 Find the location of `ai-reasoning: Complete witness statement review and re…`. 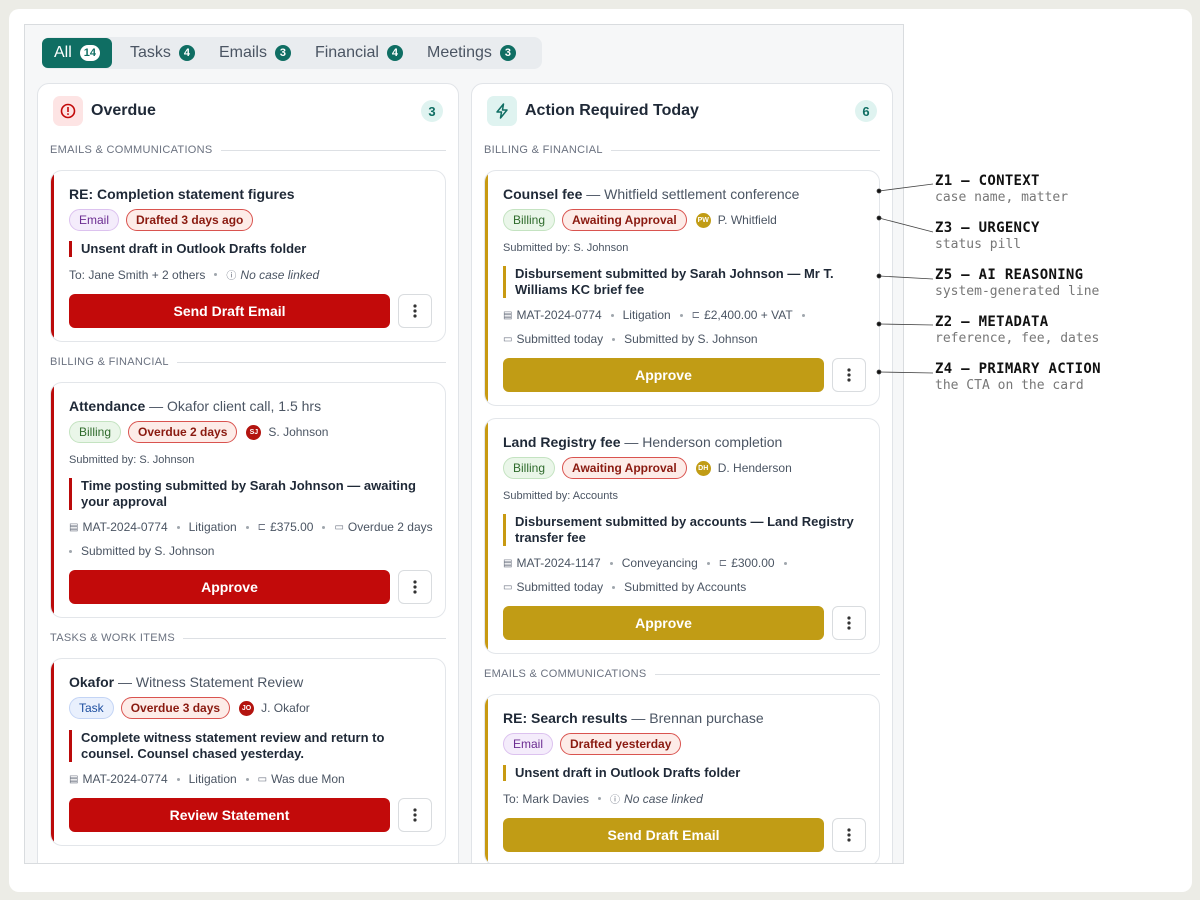

ai-reasoning: Complete witness statement review and re… is located at coordinates (248, 746).